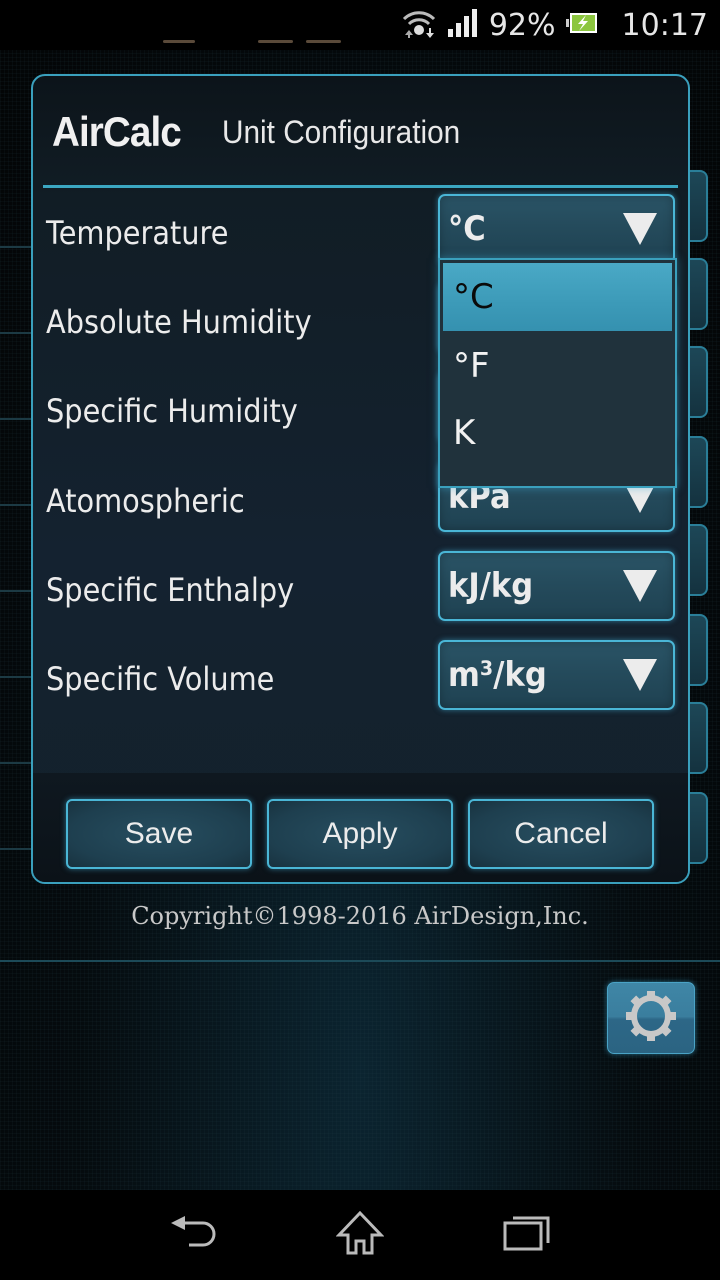 The image size is (720, 1280). I want to click on app-name: AirCalc, so click(117, 131).